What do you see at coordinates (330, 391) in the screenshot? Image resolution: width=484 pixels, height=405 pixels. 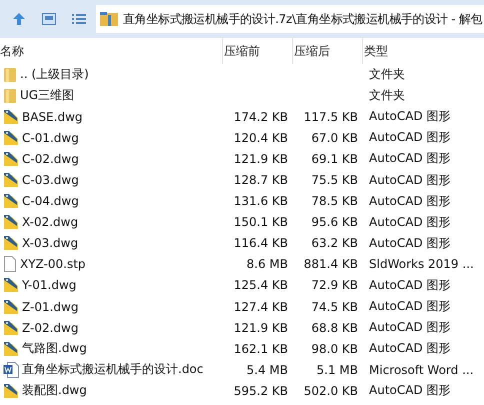 I see `size-after: 502.0 KB` at bounding box center [330, 391].